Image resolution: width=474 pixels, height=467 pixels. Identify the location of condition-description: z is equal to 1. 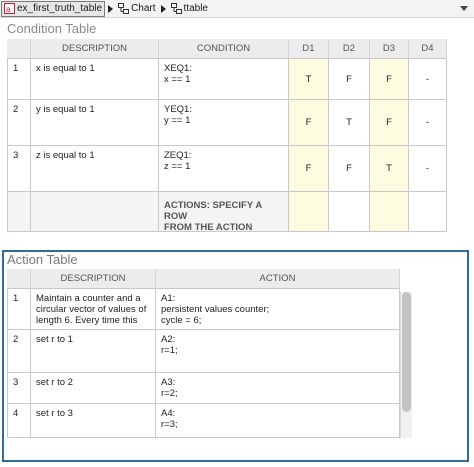
(95, 169).